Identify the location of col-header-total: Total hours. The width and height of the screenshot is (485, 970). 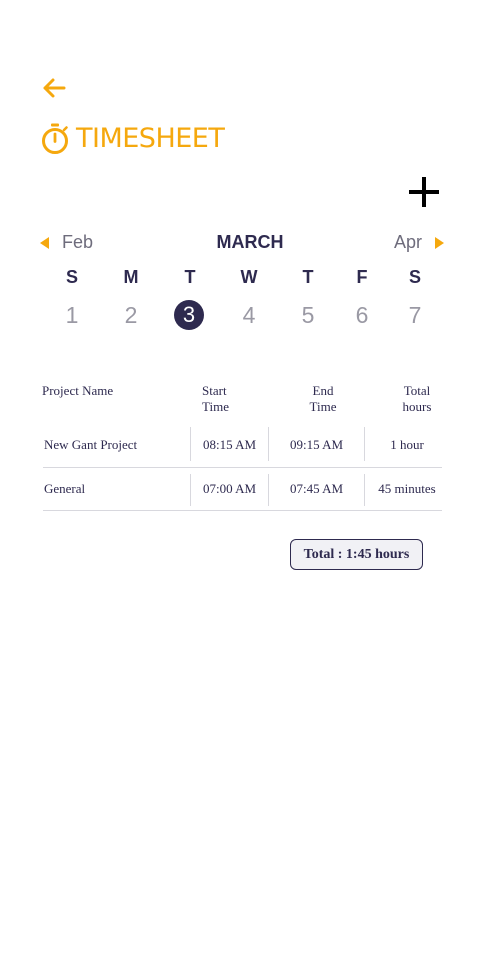
(417, 398).